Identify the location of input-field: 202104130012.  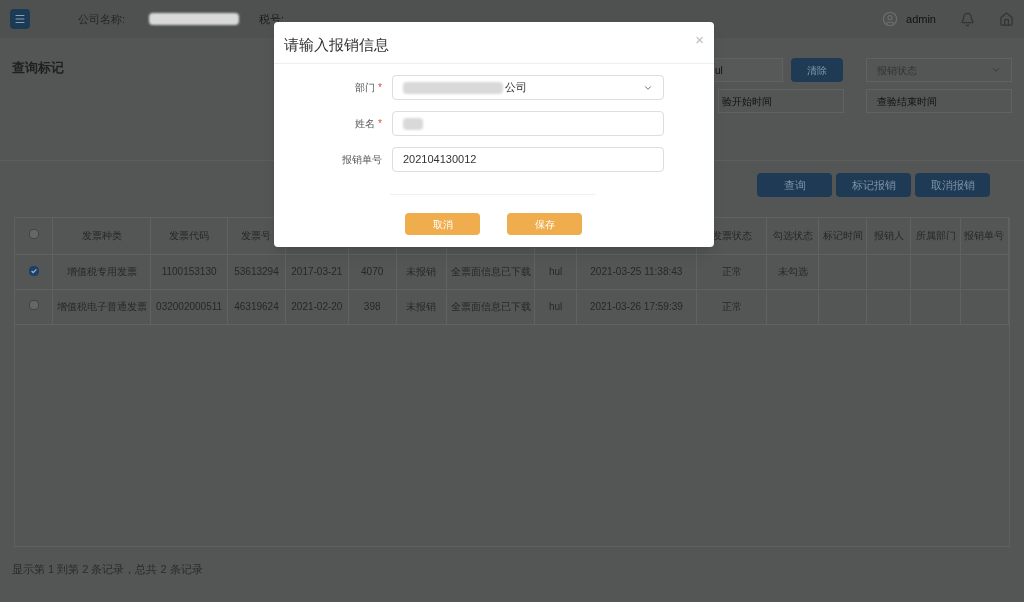
(528, 159).